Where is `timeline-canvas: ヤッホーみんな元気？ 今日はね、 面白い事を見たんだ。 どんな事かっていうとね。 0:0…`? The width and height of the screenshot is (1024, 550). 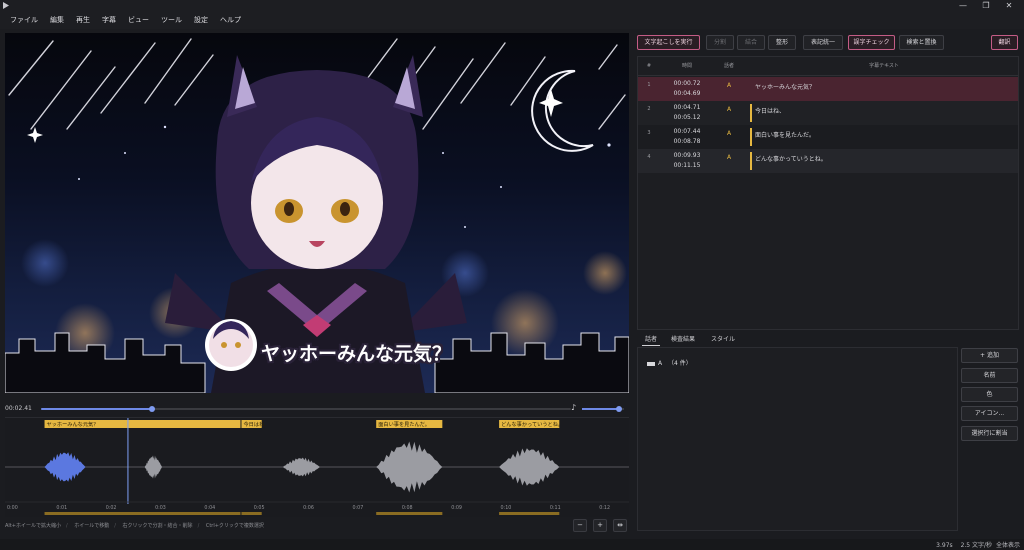 timeline-canvas: ヤッホーみんな元気？ 今日はね、 面白い事を見たんだ。 どんな事かっていうとね。 0:0… is located at coordinates (317, 468).